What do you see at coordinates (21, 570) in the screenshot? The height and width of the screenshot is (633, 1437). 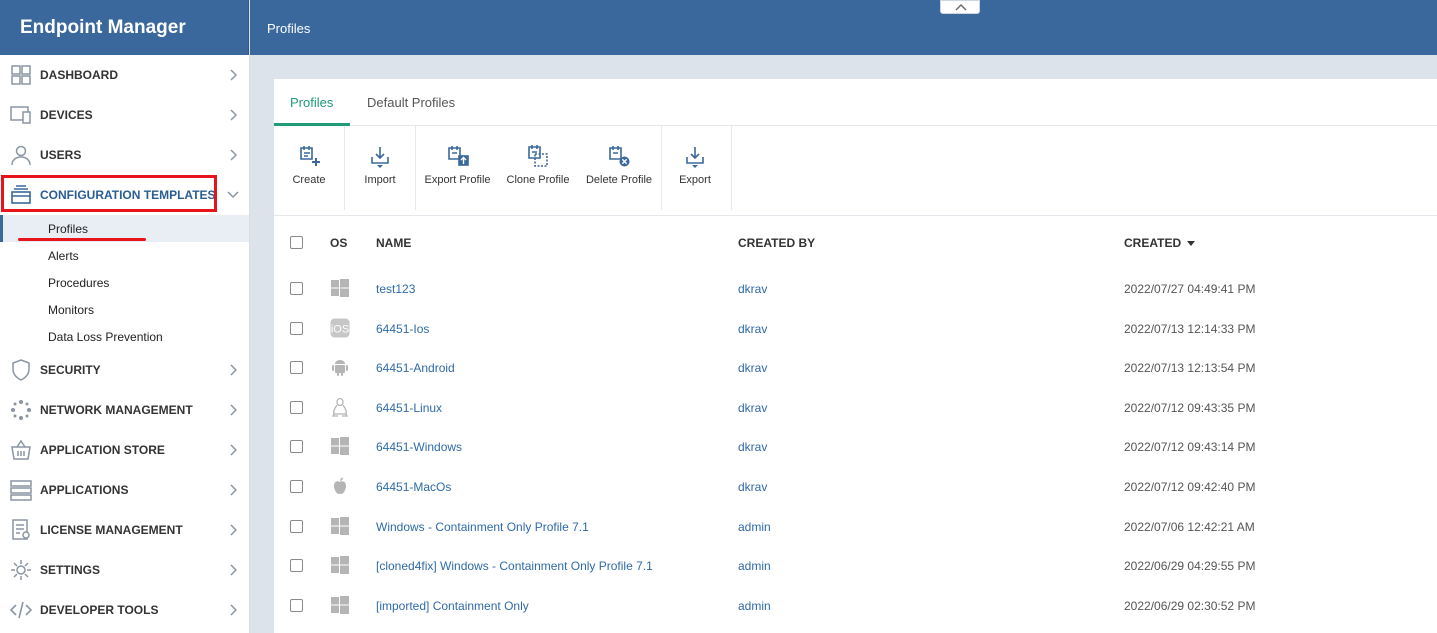 I see `gear-icon` at bounding box center [21, 570].